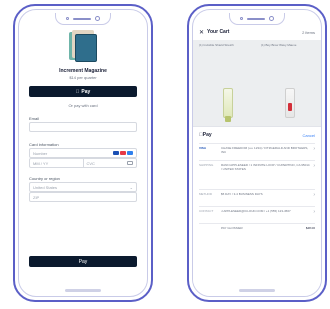  Describe the element at coordinates (116, 153) in the screenshot. I see `visa-icon` at that location.